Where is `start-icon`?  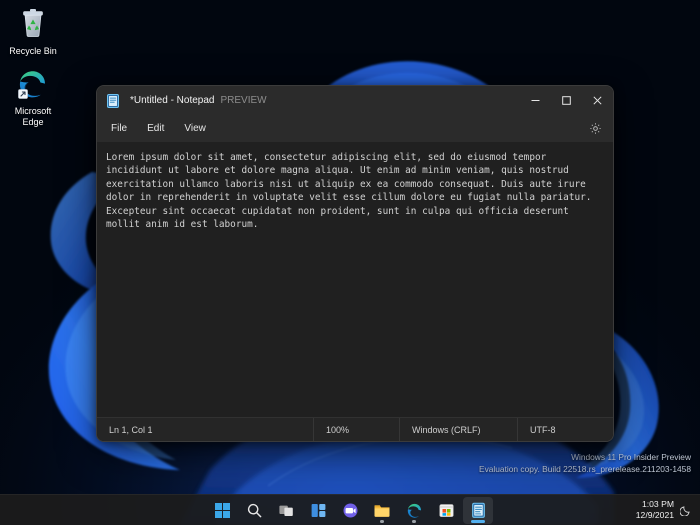
start-icon is located at coordinates (222, 510).